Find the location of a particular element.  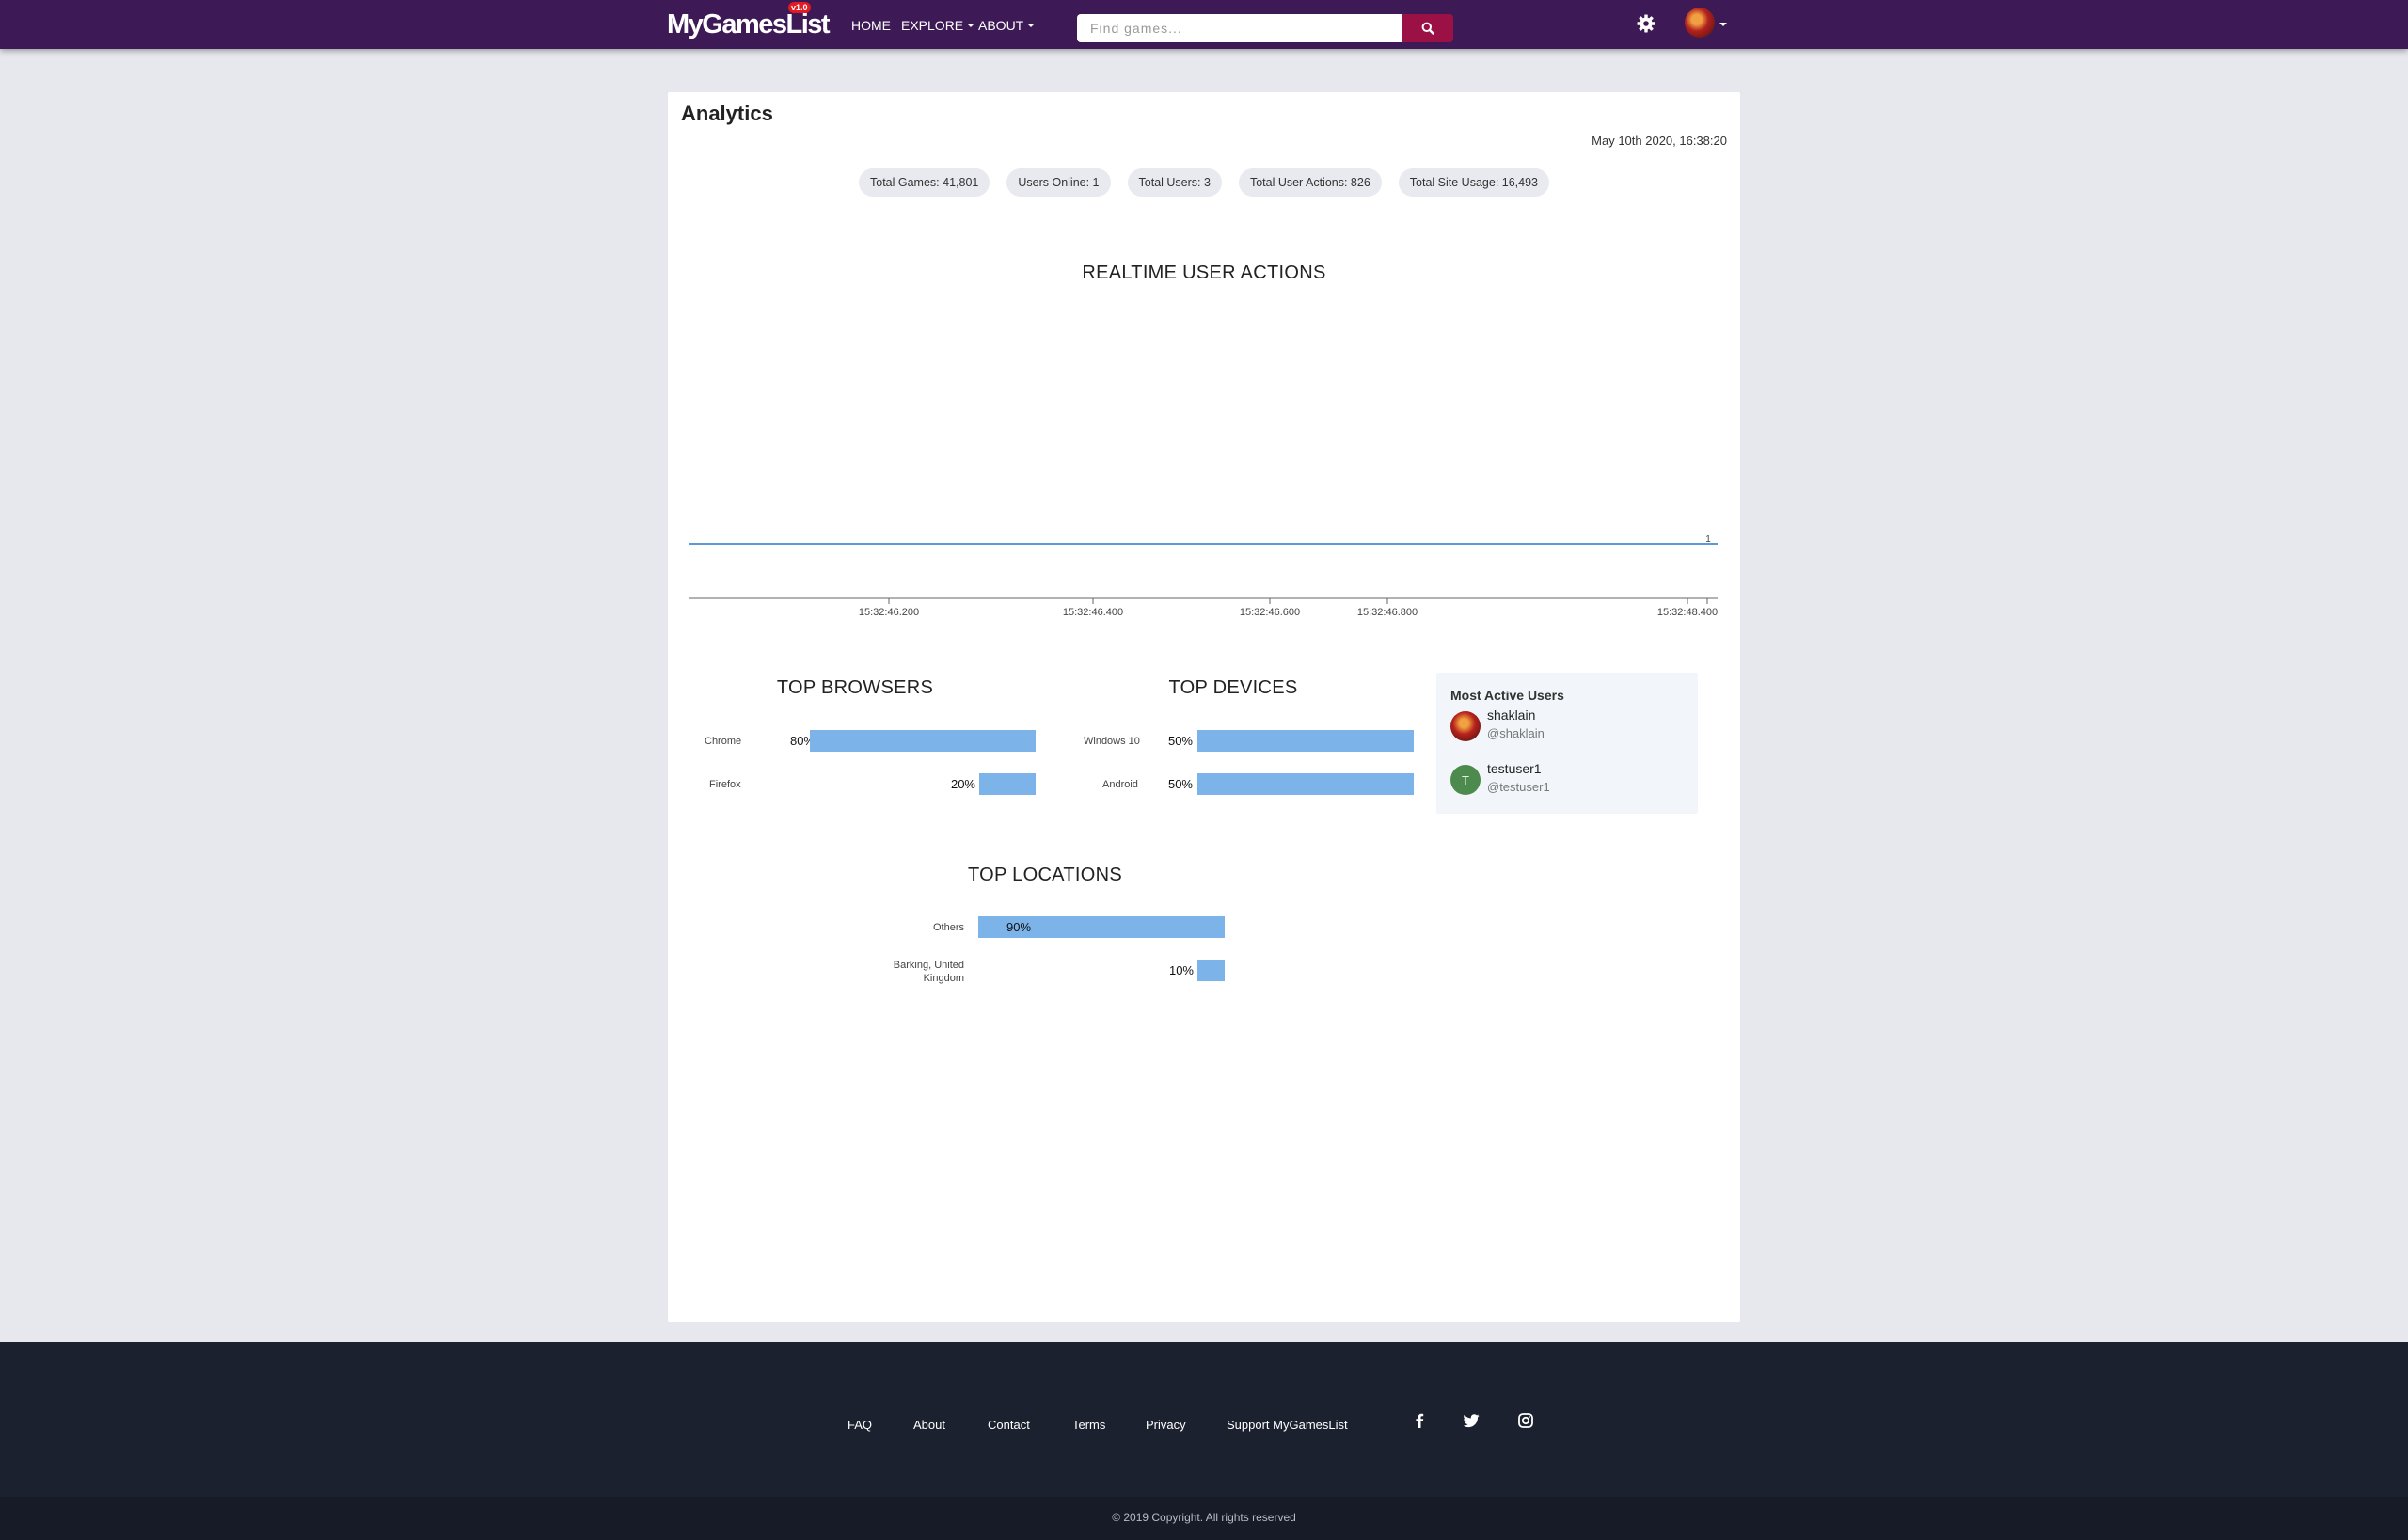

footer-link-support: Support MyGamesList is located at coordinates (1287, 1425).